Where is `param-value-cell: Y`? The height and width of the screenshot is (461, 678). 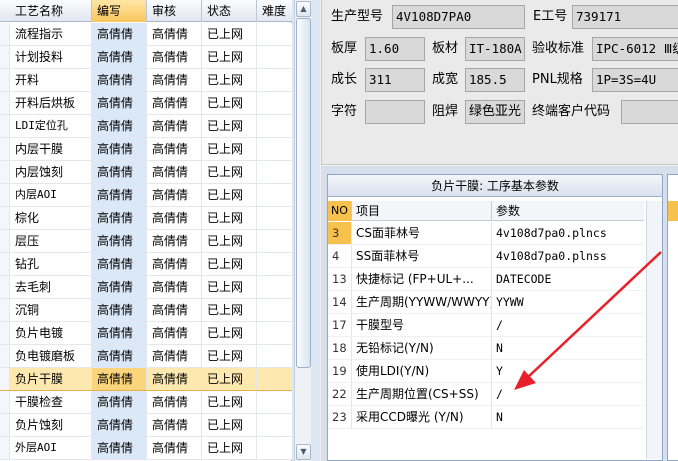 param-value-cell: Y is located at coordinates (568, 371).